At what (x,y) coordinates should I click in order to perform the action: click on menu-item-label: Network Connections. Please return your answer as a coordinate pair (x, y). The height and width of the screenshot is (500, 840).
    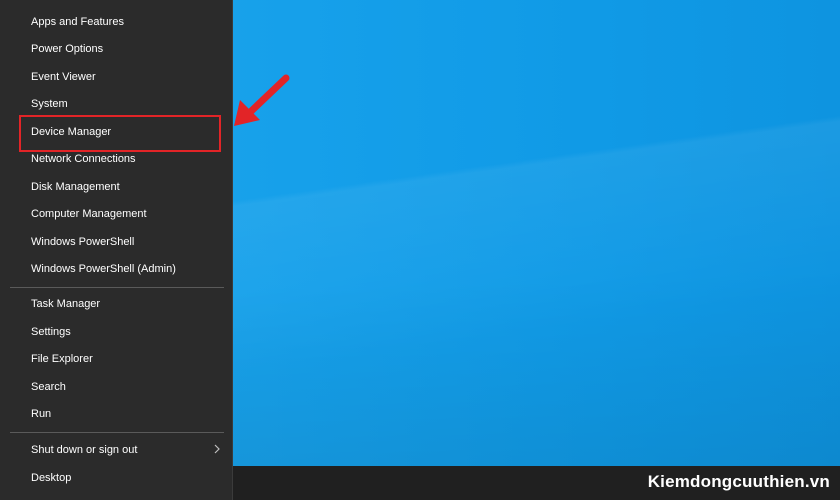
    Looking at the image, I should click on (83, 158).